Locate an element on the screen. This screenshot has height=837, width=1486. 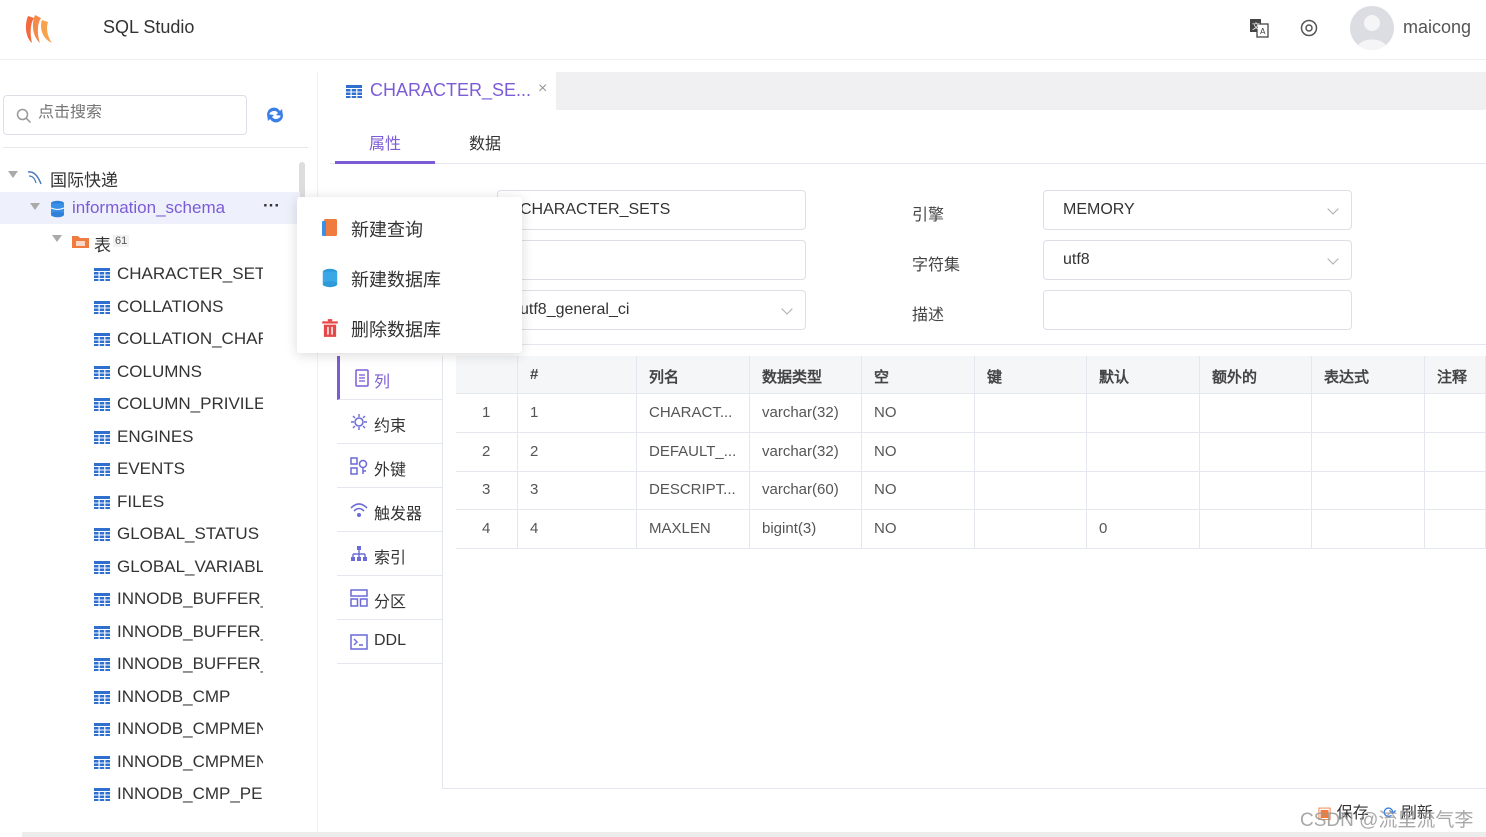
grid-cell: MAXLEN is located at coordinates (693, 529).